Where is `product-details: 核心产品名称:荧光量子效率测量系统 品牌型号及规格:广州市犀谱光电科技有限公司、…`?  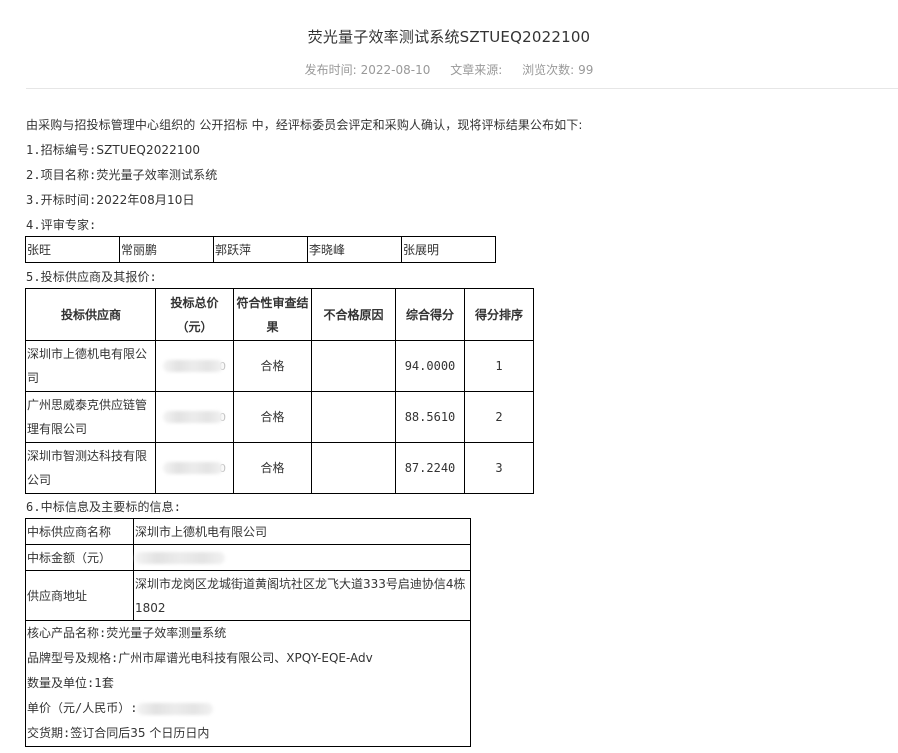
product-details: 核心产品名称:荧光量子效率测量系统 品牌型号及规格:广州市犀谱光电科技有限公司、… is located at coordinates (248, 683).